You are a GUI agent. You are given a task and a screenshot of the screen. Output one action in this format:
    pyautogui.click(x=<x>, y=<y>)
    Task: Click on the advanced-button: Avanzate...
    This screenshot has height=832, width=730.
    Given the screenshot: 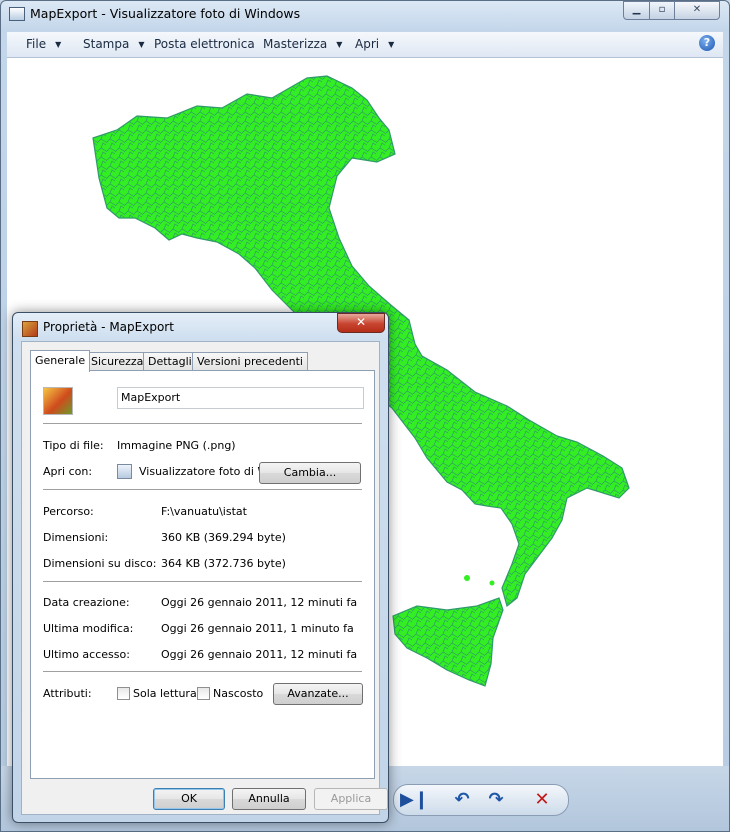 What is the action you would take?
    pyautogui.click(x=318, y=694)
    